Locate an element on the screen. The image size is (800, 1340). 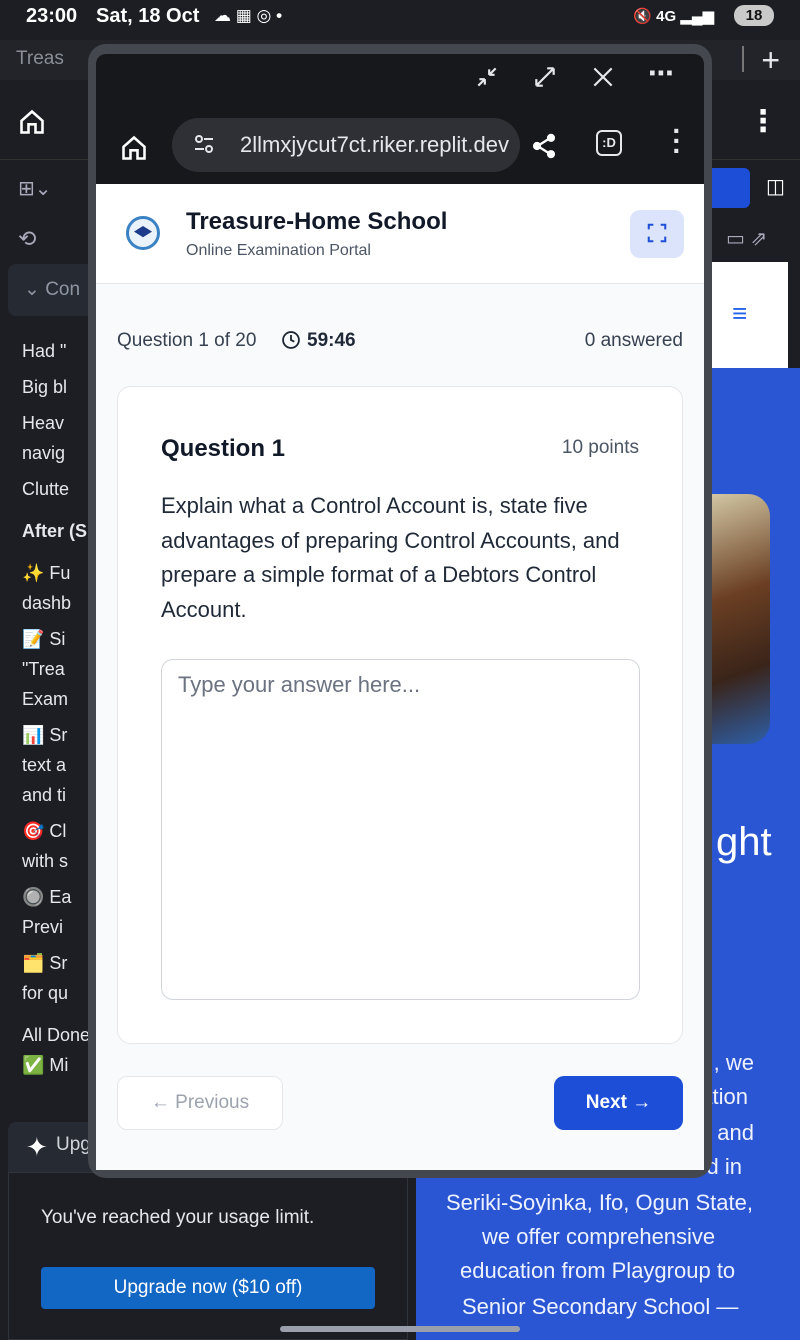
gesture-bar is located at coordinates (400, 1329).